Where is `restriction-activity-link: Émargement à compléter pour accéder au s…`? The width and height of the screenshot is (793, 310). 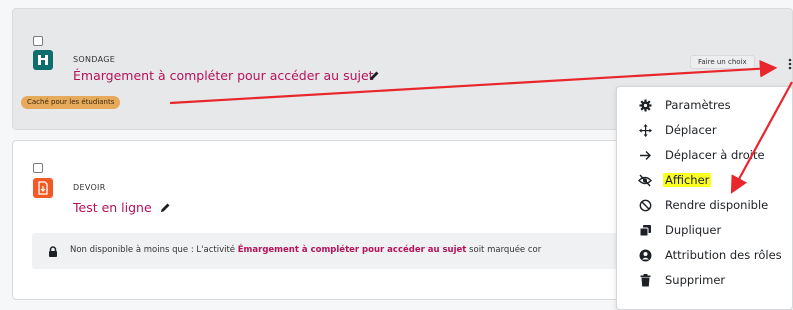
restriction-activity-link: Émargement à compléter pour accéder au s… is located at coordinates (352, 250).